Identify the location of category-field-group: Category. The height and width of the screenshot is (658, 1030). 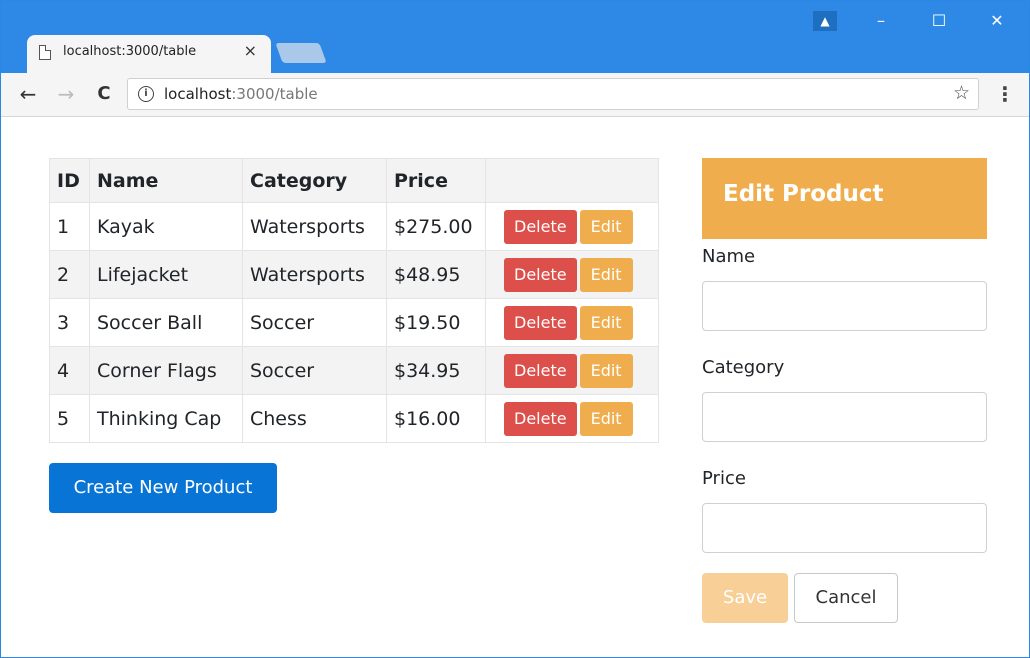
(844, 399).